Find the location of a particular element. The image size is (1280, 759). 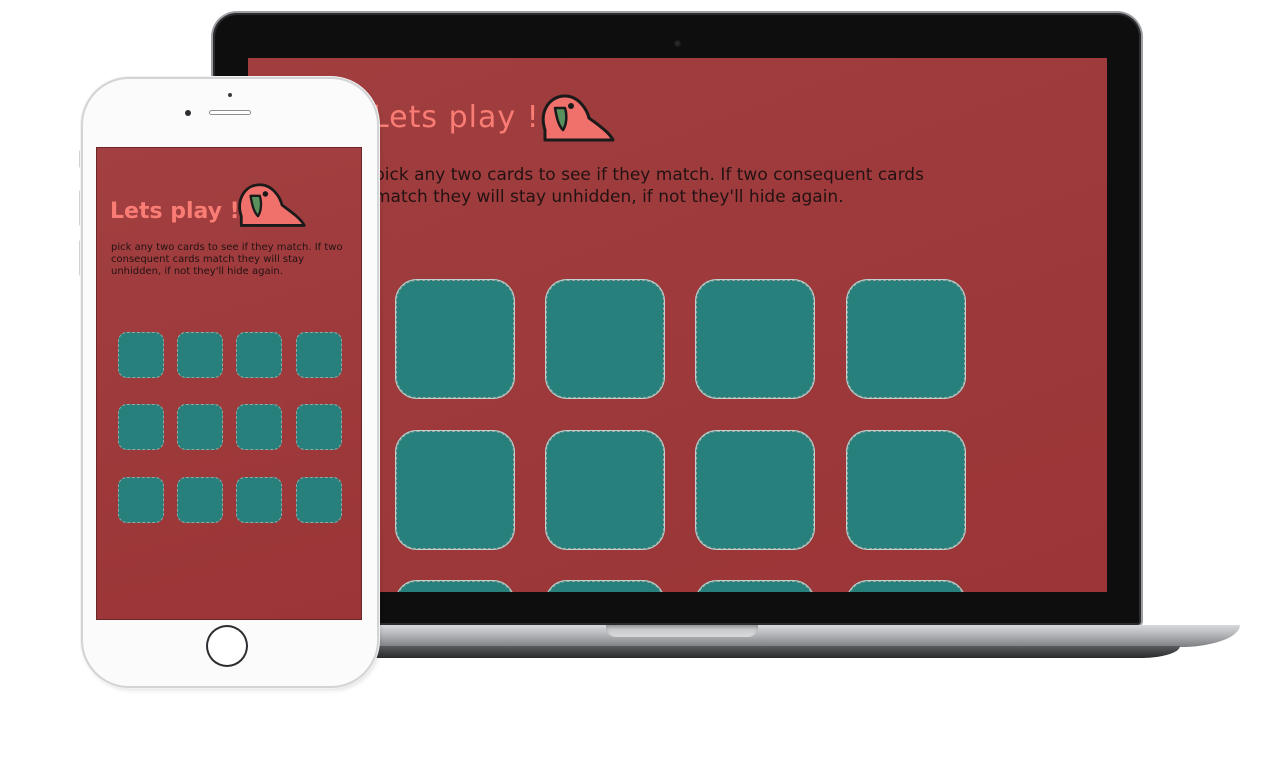

laptop-camera is located at coordinates (677, 43).